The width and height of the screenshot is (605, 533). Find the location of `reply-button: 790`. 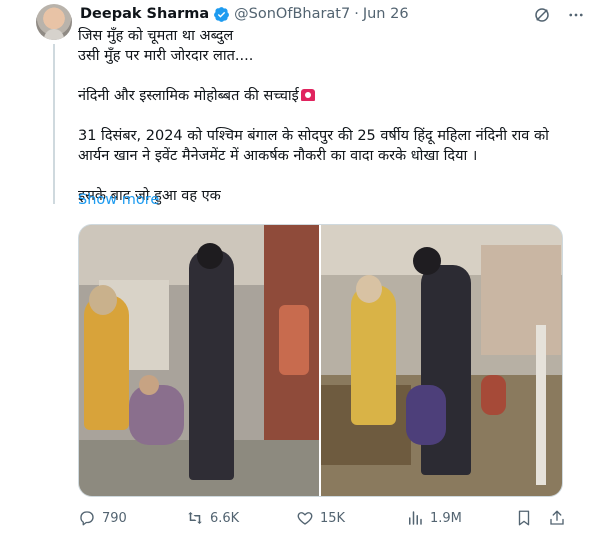

reply-button: 790 is located at coordinates (102, 518).